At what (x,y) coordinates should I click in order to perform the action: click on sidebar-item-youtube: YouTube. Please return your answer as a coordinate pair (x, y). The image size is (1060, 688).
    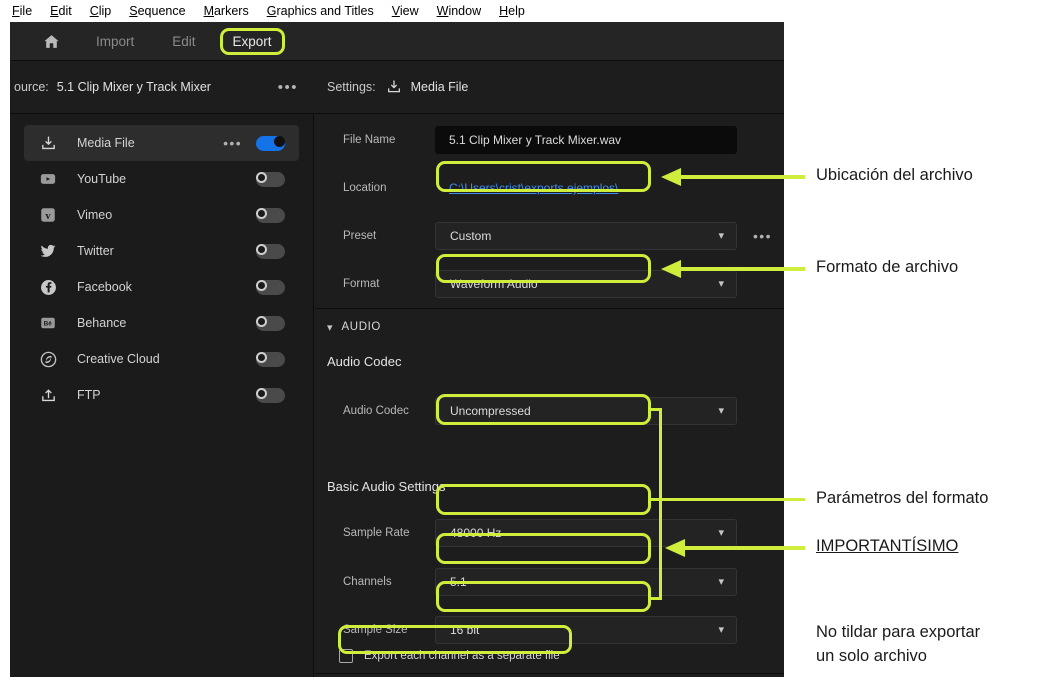
    Looking at the image, I should click on (161, 179).